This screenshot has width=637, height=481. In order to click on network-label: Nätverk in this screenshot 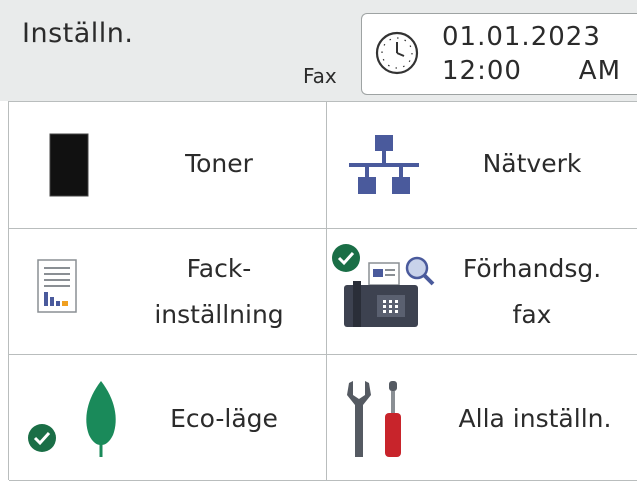, I will do `click(532, 163)`.